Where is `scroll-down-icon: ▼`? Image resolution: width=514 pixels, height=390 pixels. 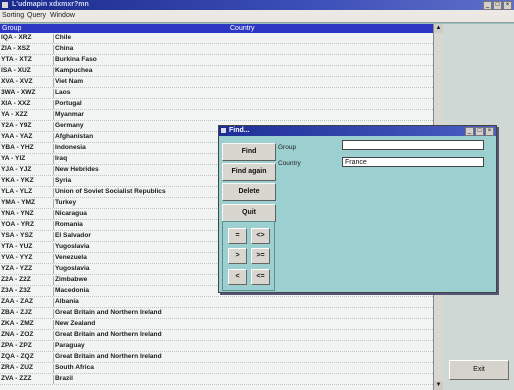 scroll-down-icon: ▼ is located at coordinates (438, 385).